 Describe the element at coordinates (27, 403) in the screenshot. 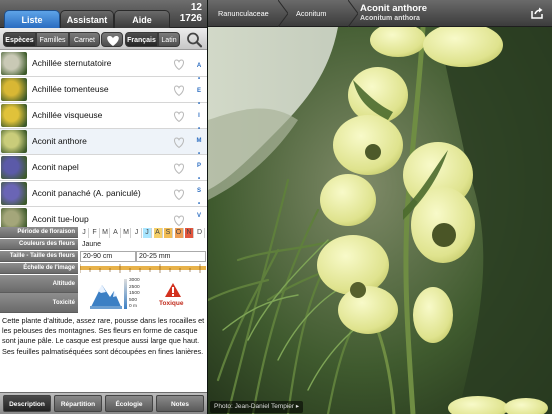

I see `detail-tab-0: Description` at that location.